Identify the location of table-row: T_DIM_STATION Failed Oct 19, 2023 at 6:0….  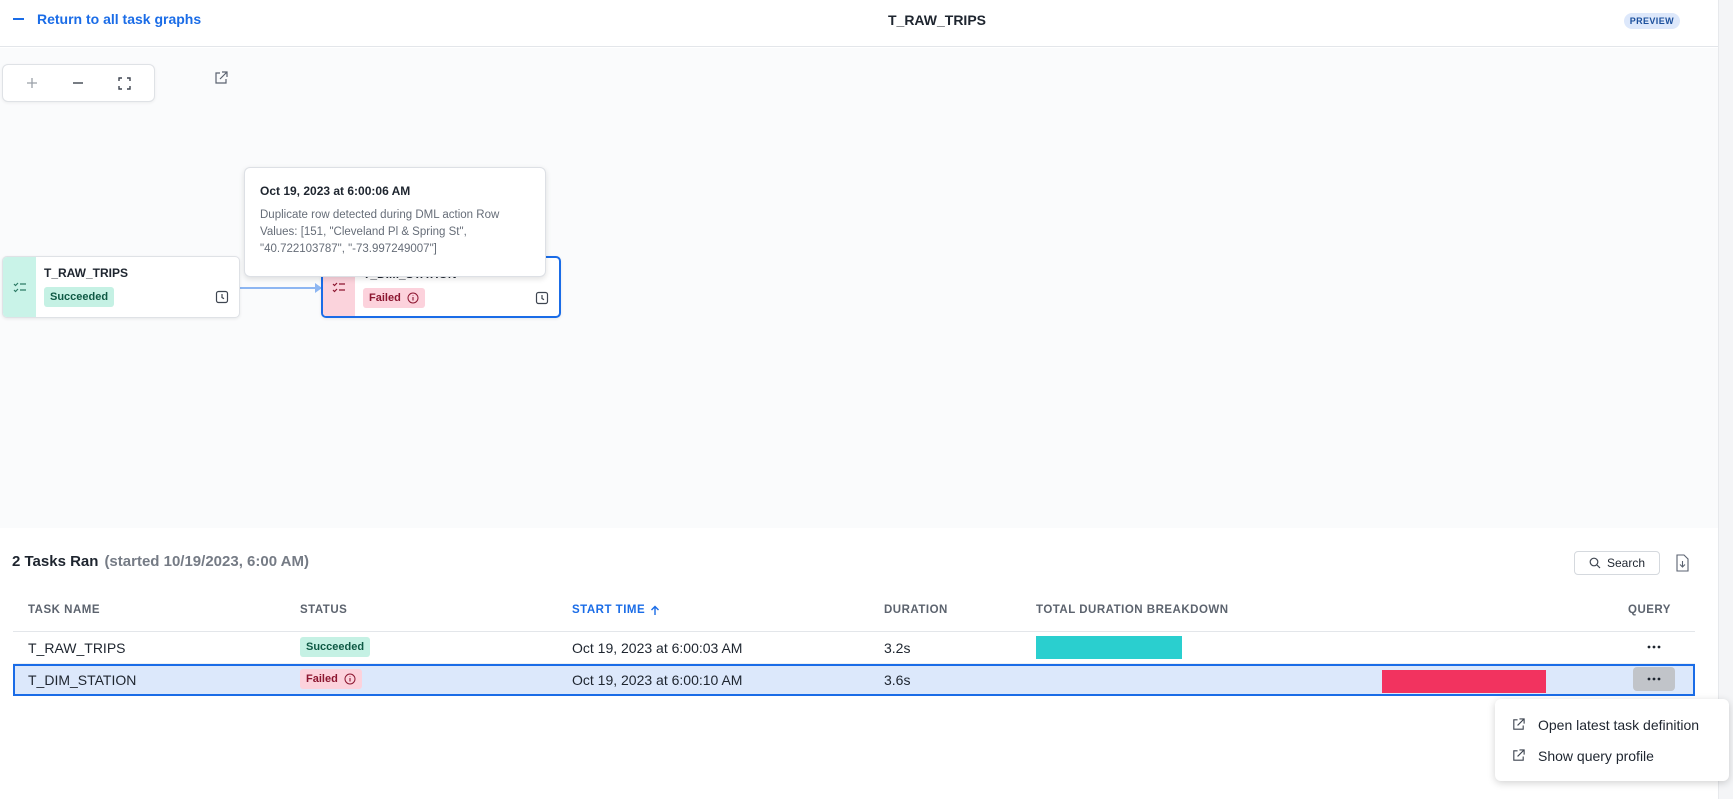
(854, 680).